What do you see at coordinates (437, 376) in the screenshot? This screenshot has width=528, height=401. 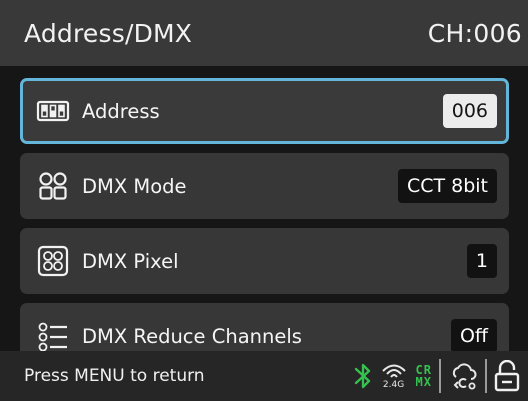 I see `status-icons: 2.4G CR MX` at bounding box center [437, 376].